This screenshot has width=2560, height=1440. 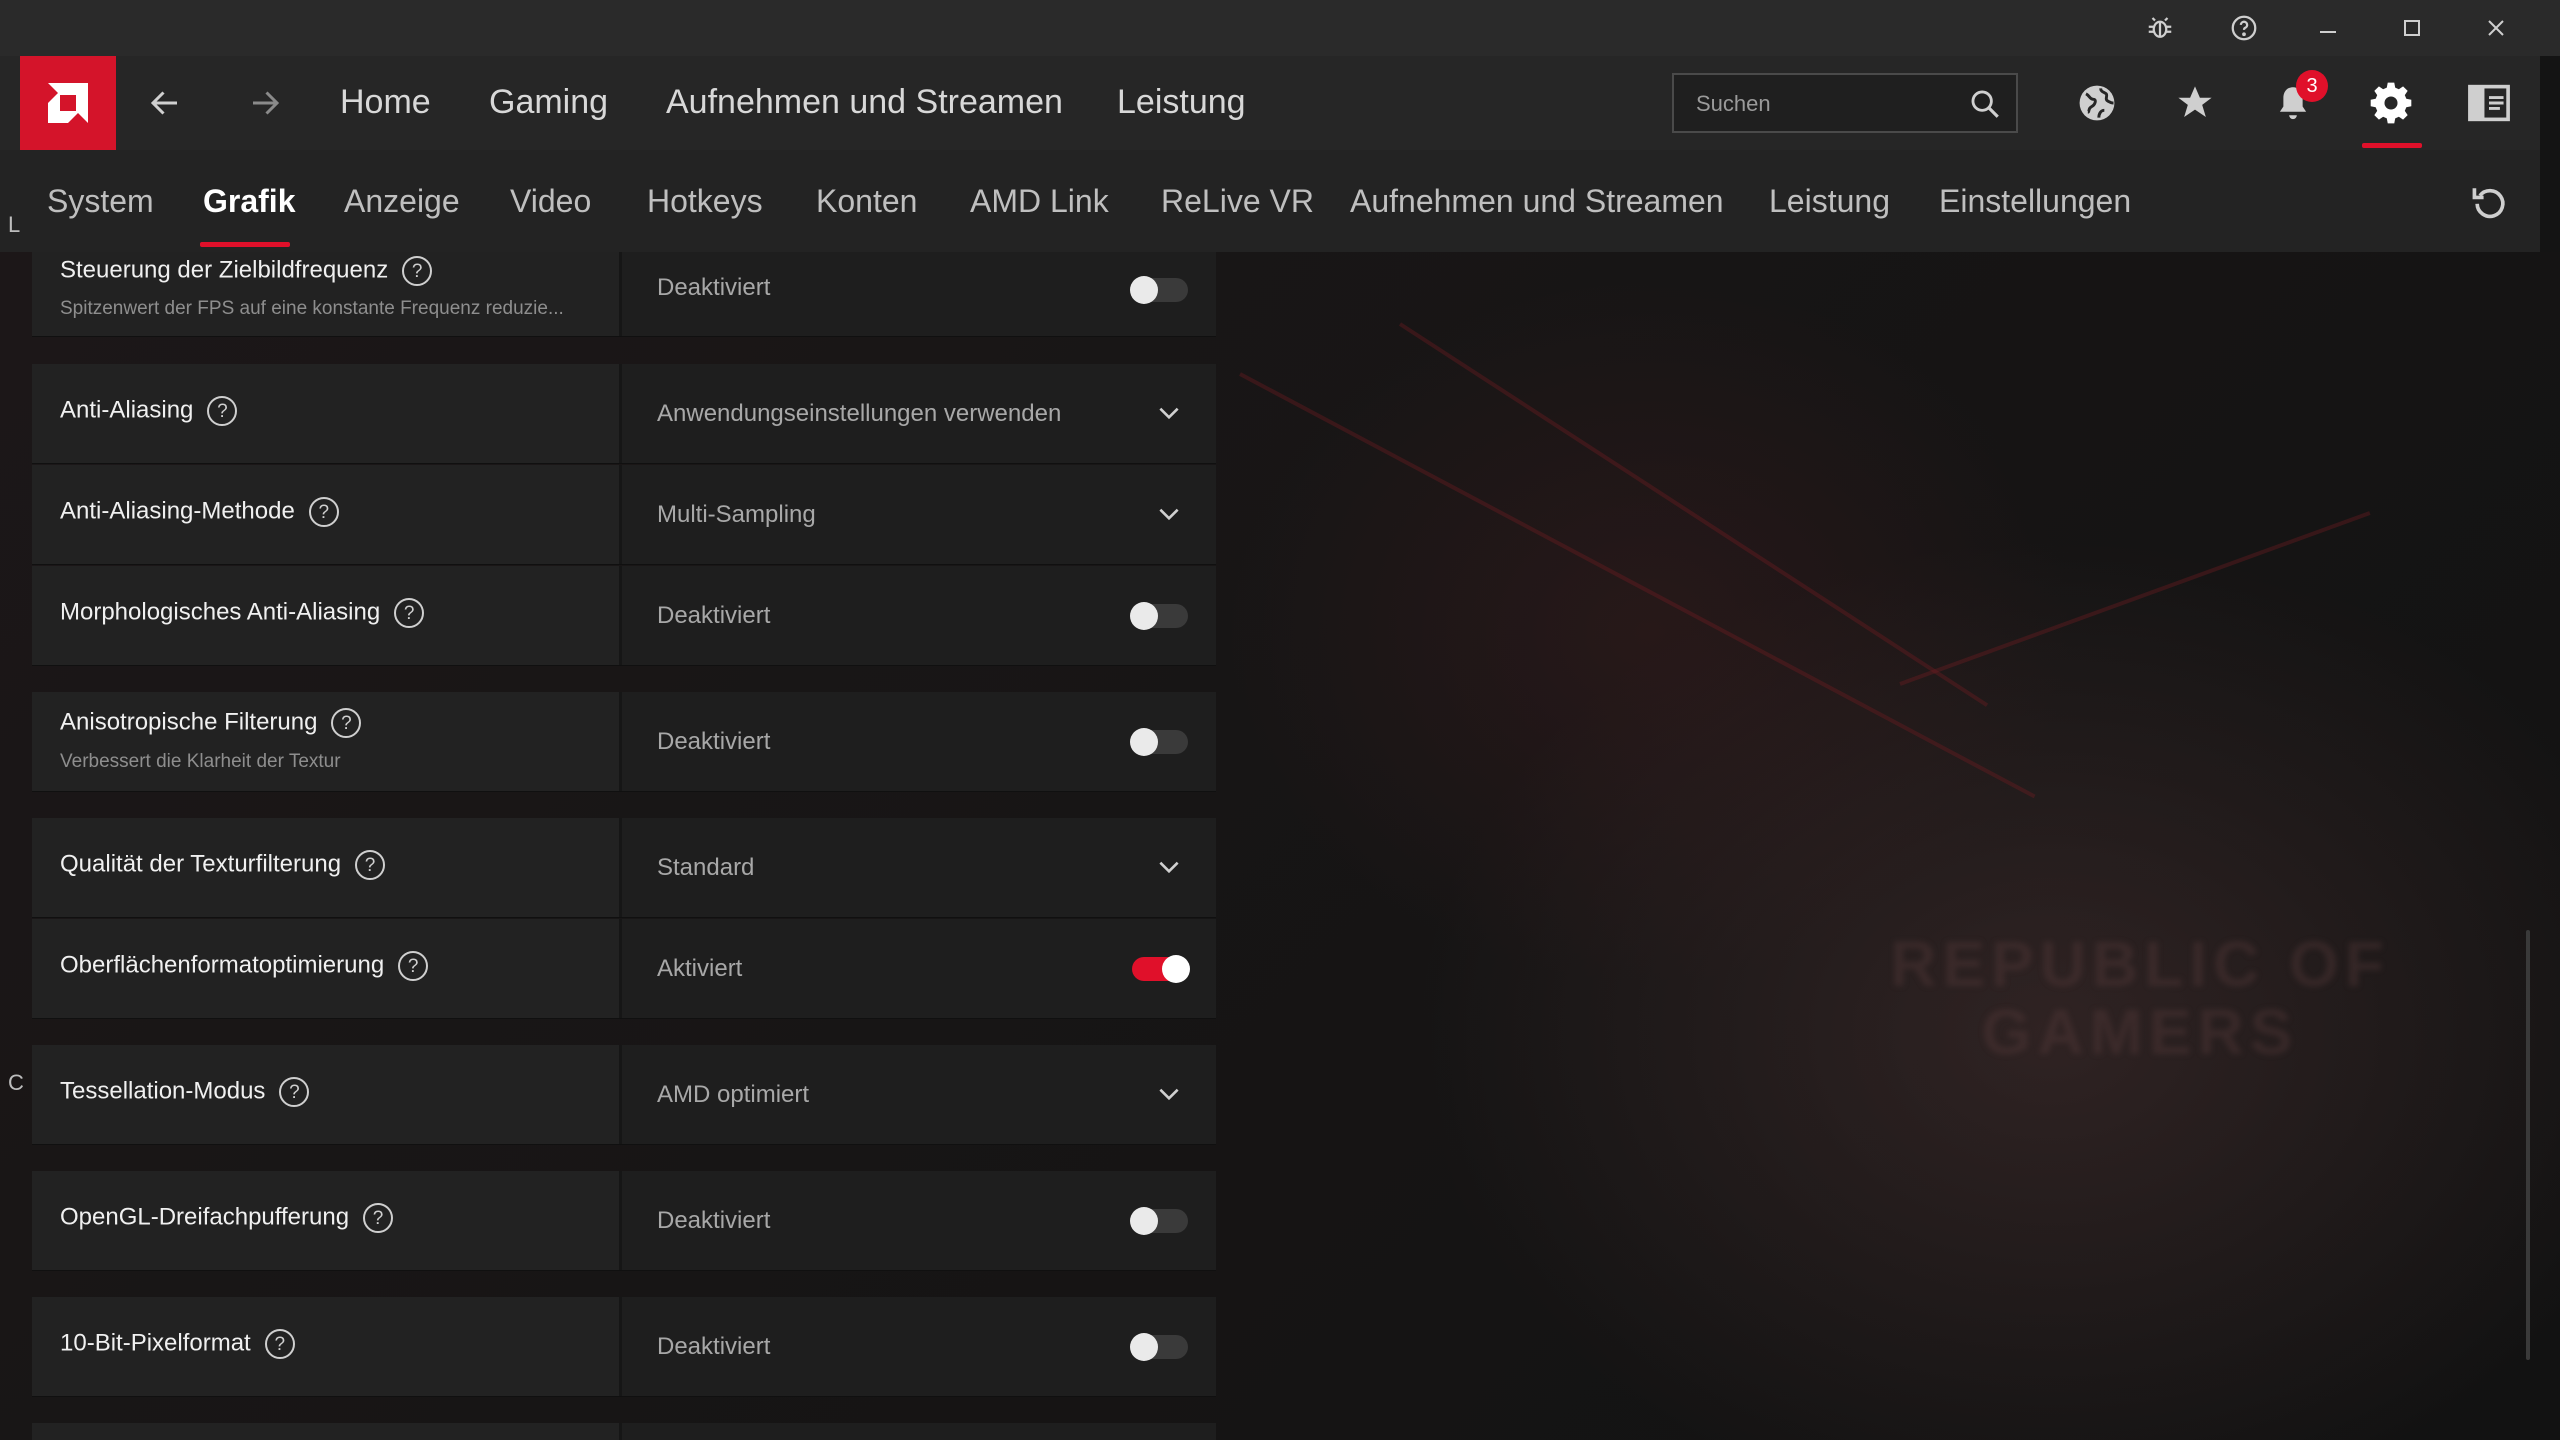 What do you see at coordinates (1237, 201) in the screenshot?
I see `tab-relive-vr: ReLive VR` at bounding box center [1237, 201].